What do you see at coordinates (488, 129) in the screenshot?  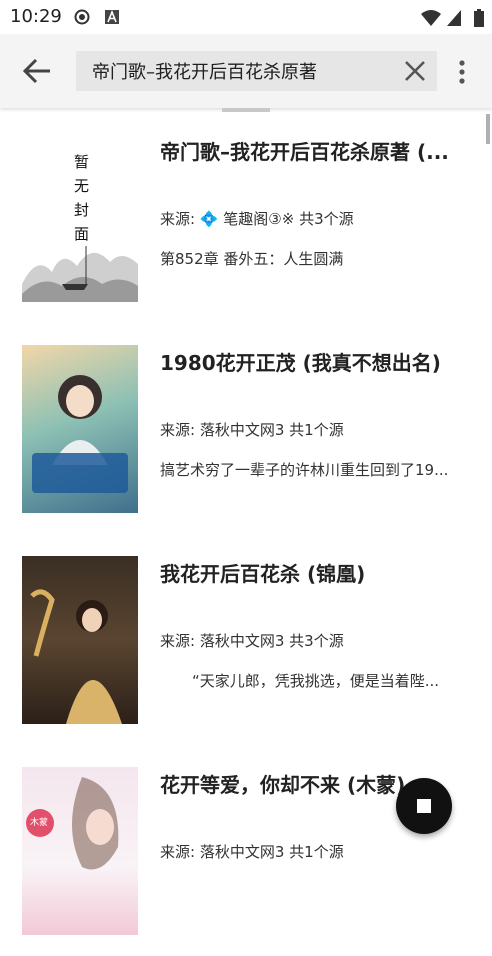 I see `scrollbar` at bounding box center [488, 129].